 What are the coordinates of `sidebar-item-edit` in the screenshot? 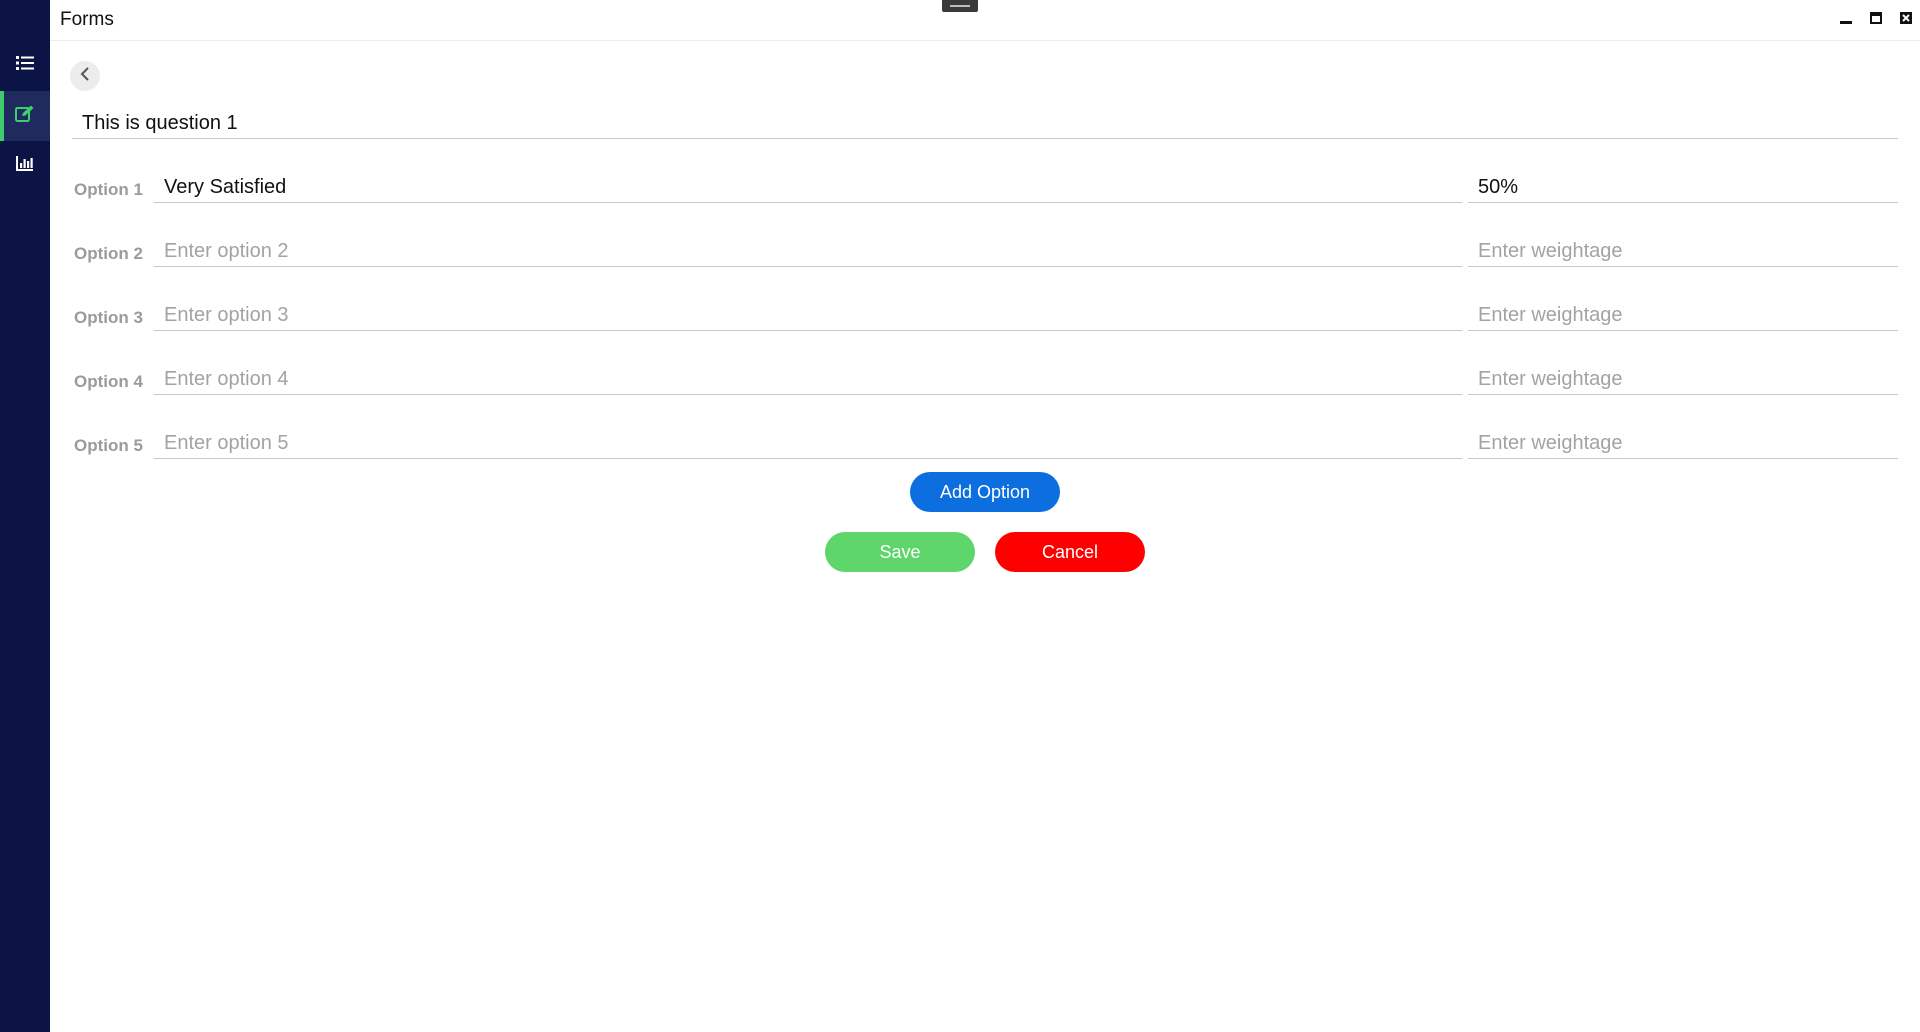 It's located at (25, 116).